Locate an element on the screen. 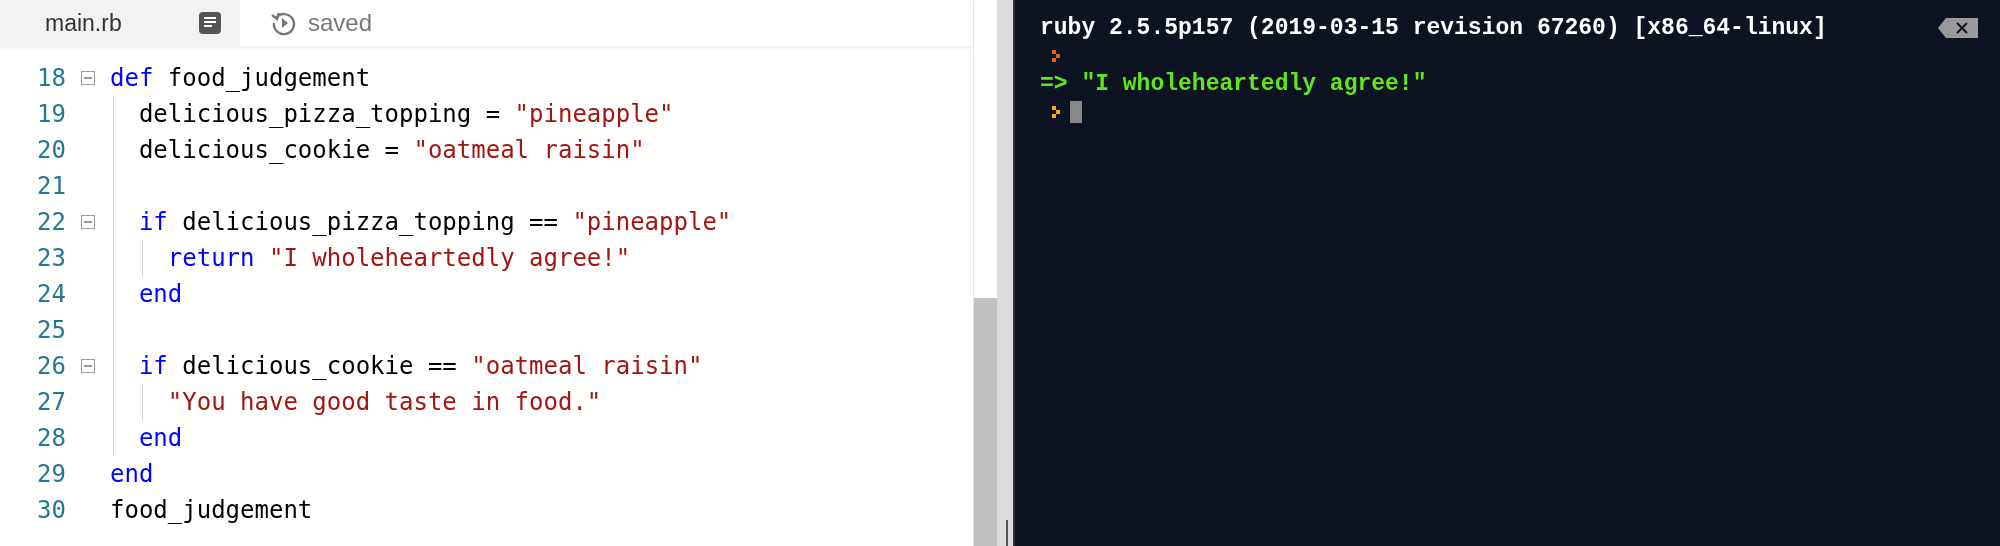 This screenshot has width=2000, height=546. text-cursor is located at coordinates (1076, 112).